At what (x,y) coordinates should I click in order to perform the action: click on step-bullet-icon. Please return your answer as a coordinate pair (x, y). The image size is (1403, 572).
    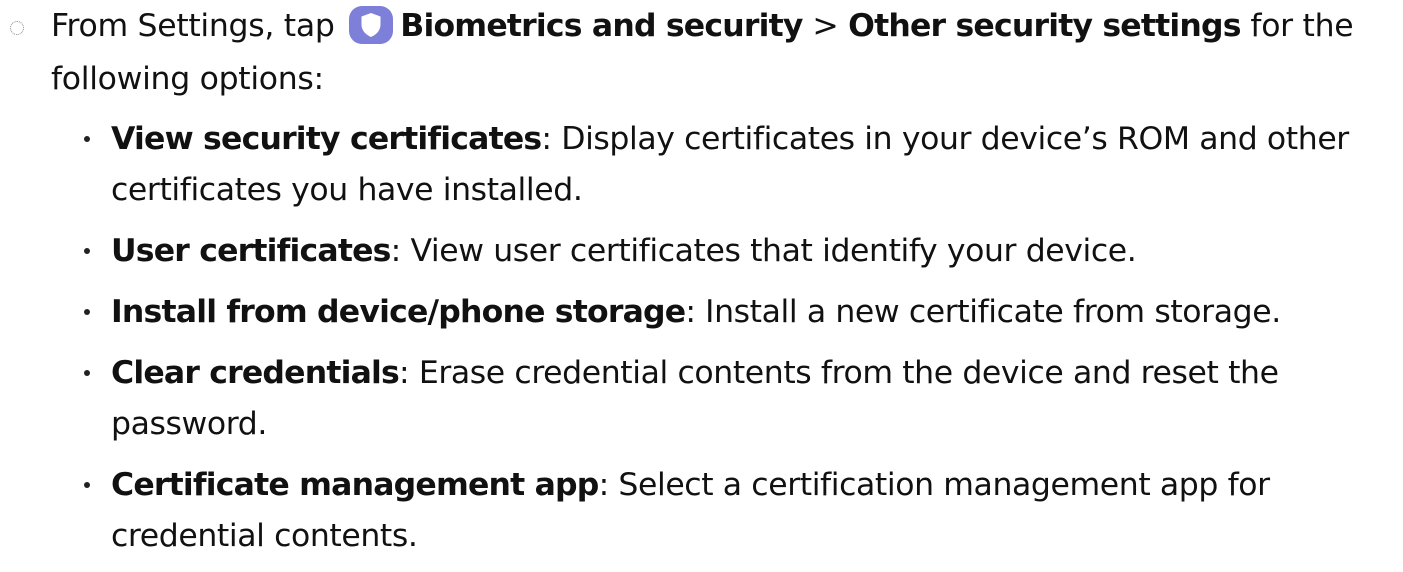
    Looking at the image, I should click on (17, 28).